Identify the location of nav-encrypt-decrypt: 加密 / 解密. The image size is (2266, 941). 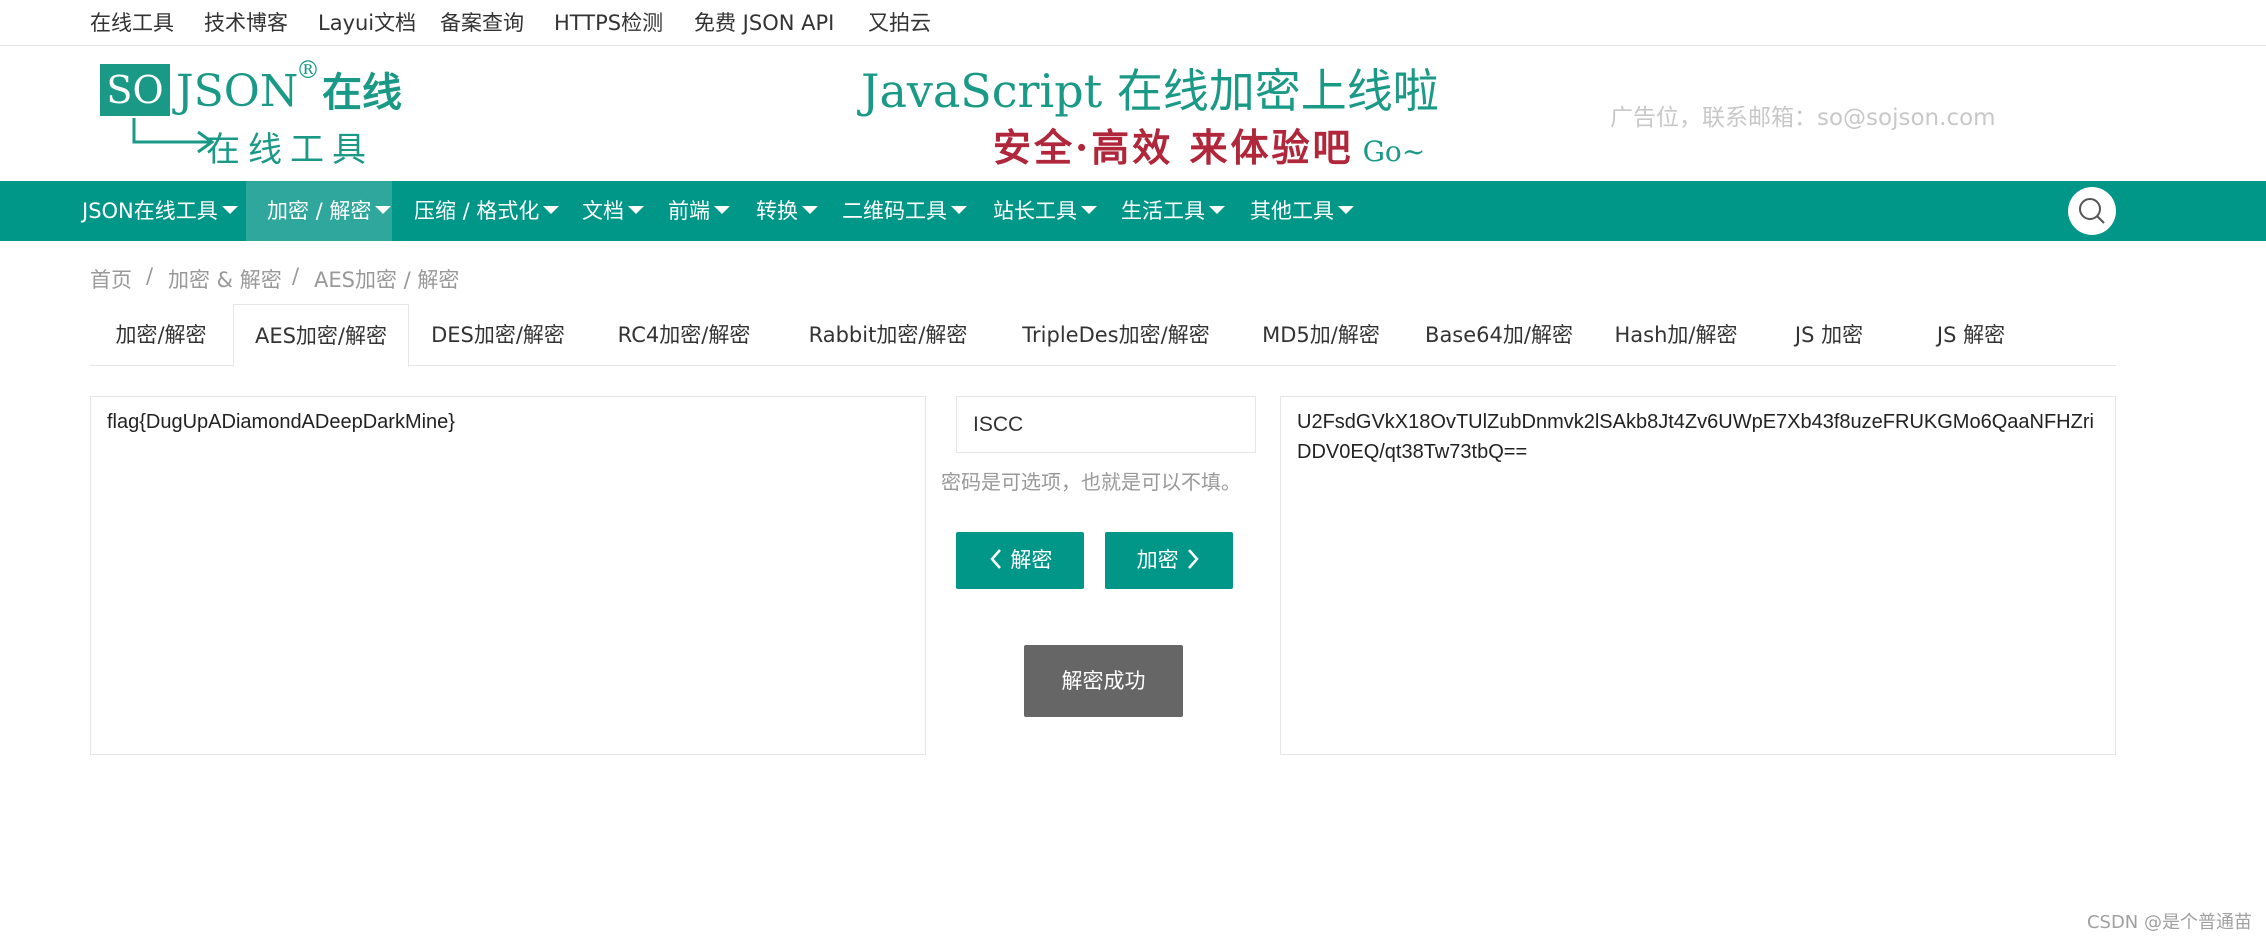
(319, 211).